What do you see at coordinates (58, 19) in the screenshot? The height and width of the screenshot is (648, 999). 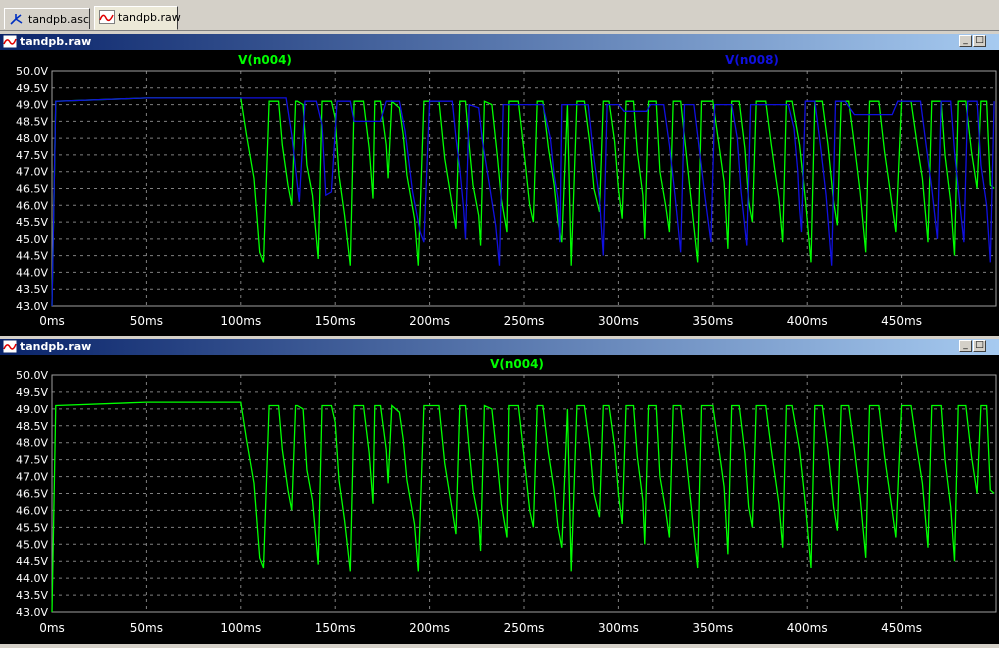 I see `tab-label: tandpb.asc` at bounding box center [58, 19].